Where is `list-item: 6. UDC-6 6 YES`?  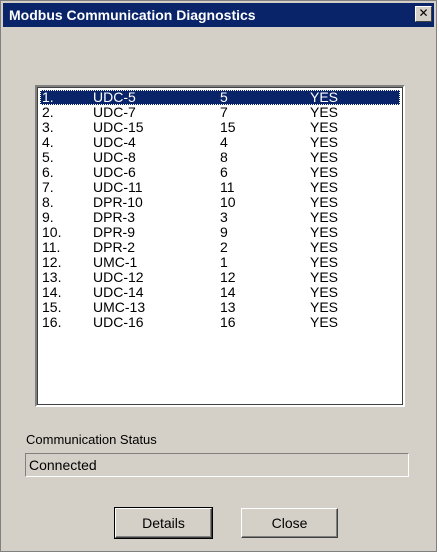
list-item: 6. UDC-6 6 YES is located at coordinates (220, 172).